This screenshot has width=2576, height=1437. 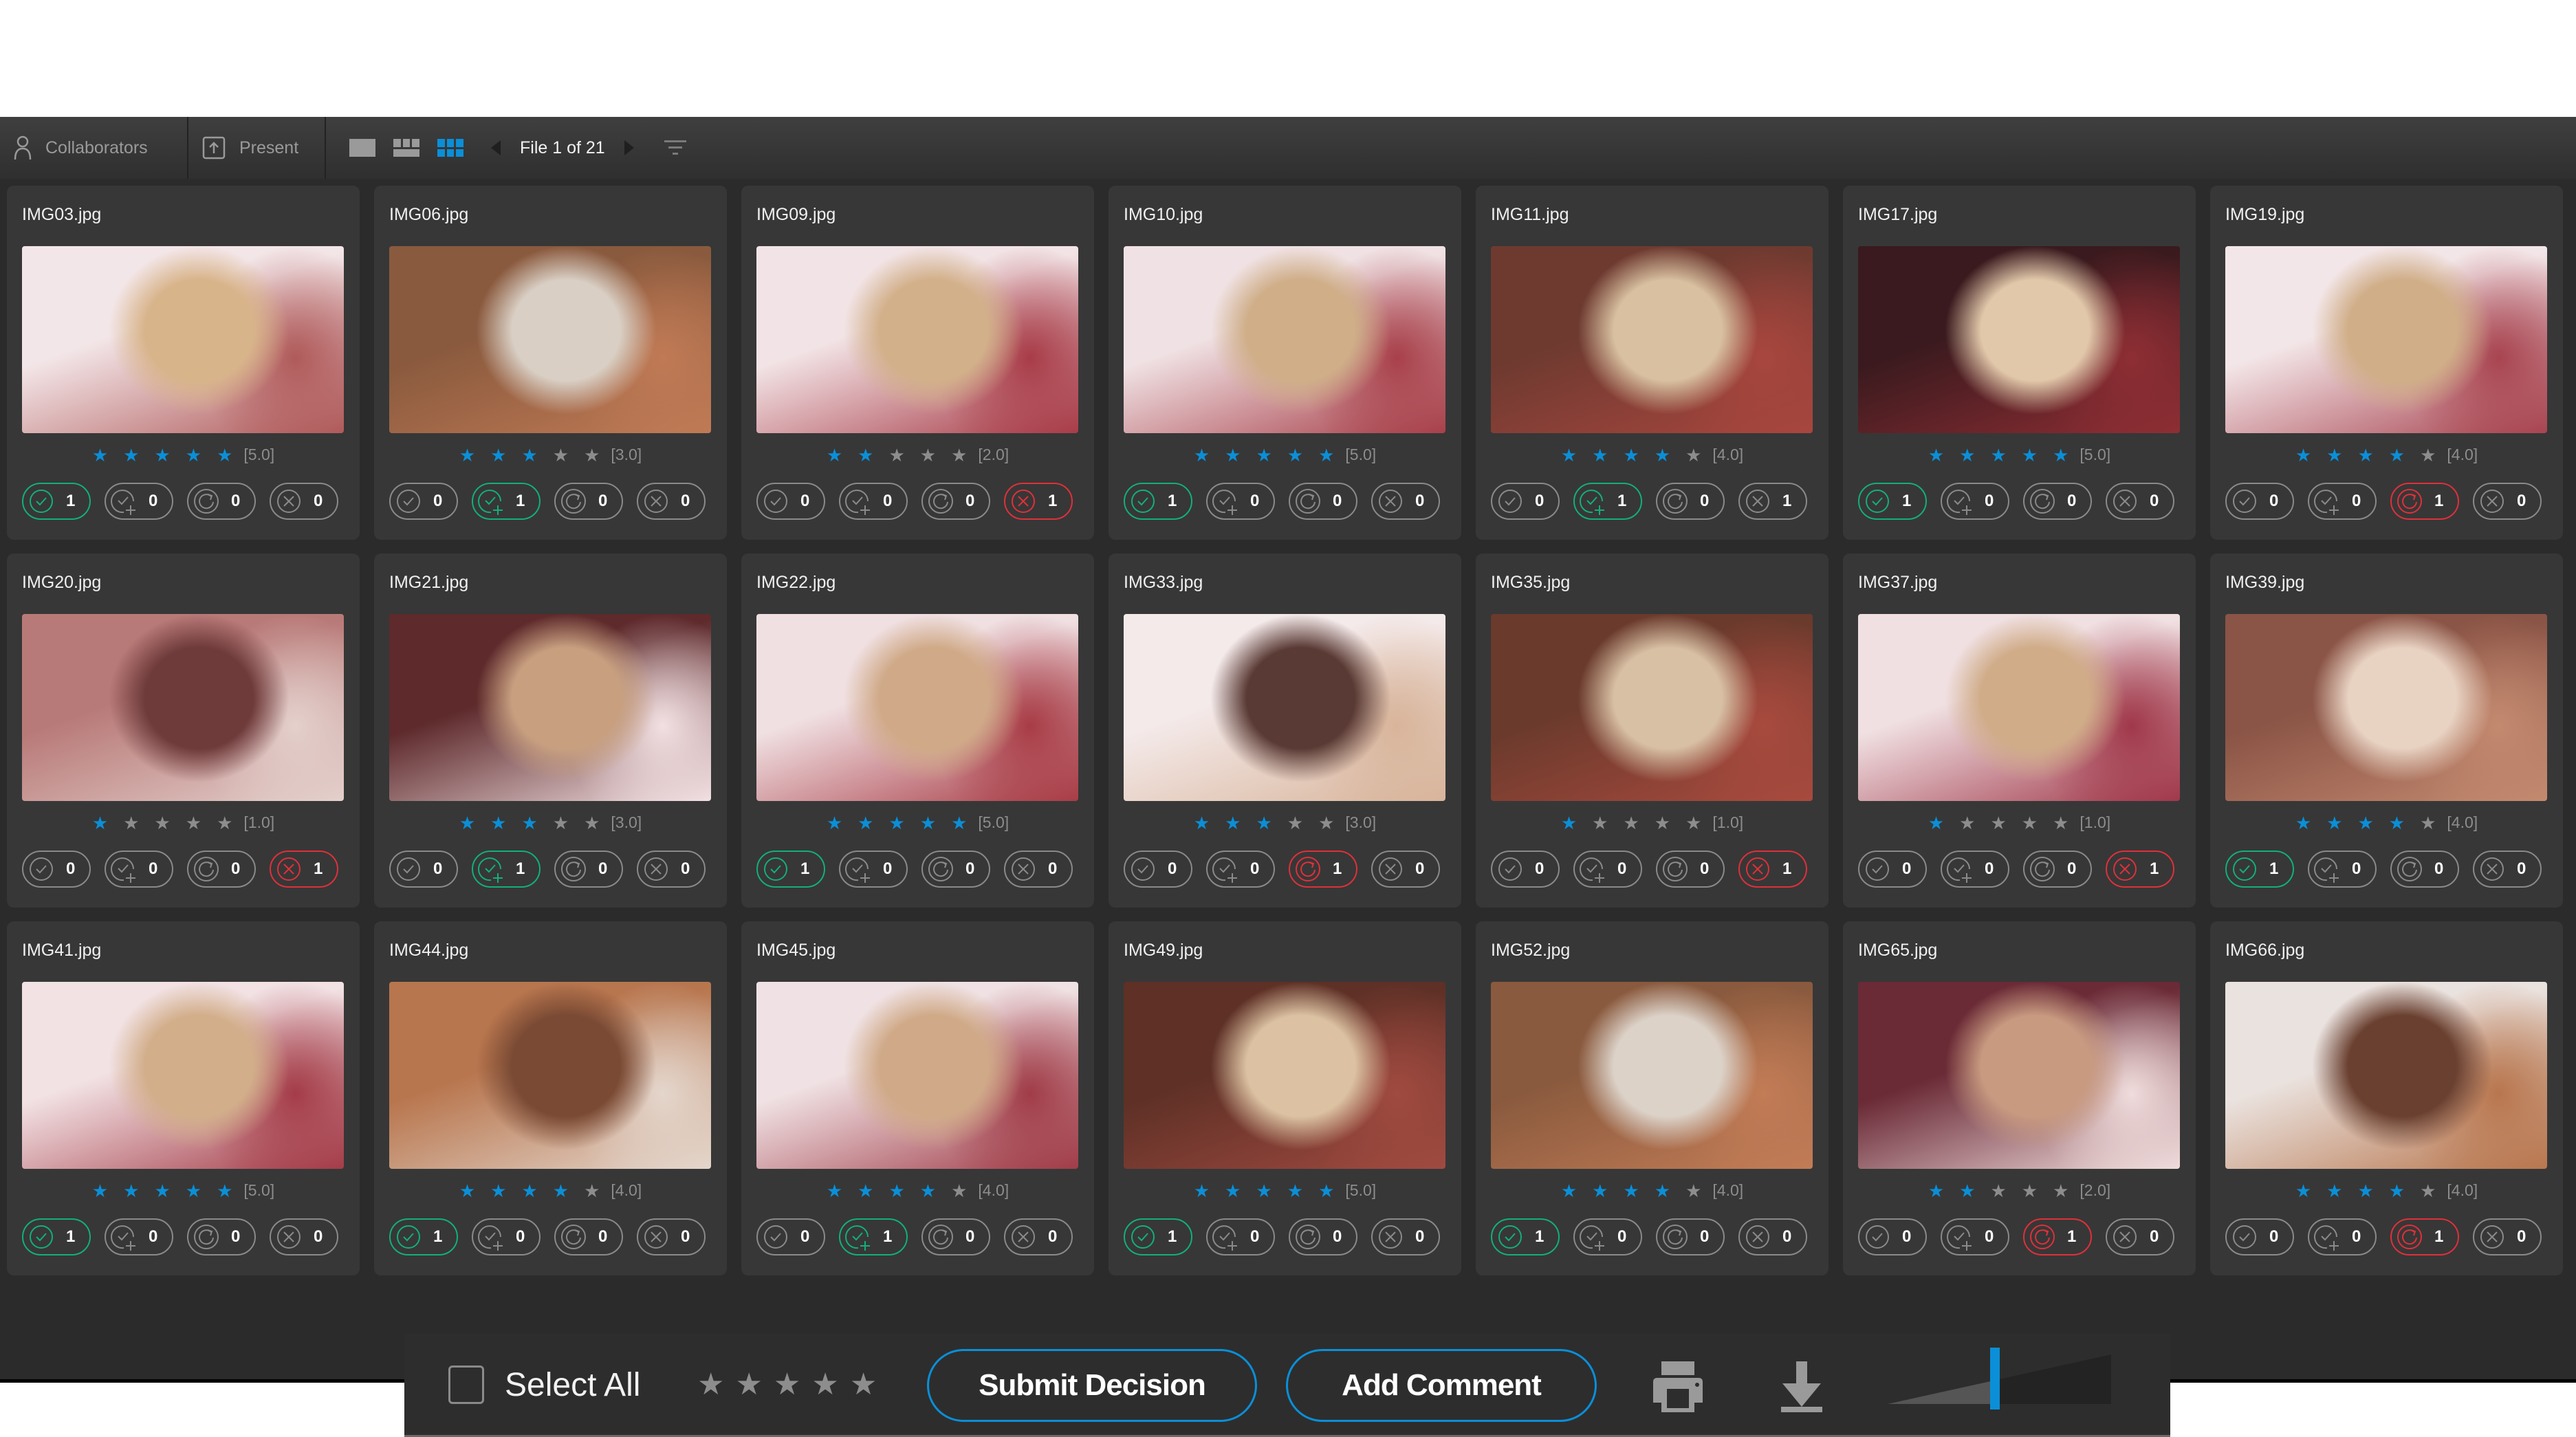 I want to click on next-file-icon, so click(x=629, y=147).